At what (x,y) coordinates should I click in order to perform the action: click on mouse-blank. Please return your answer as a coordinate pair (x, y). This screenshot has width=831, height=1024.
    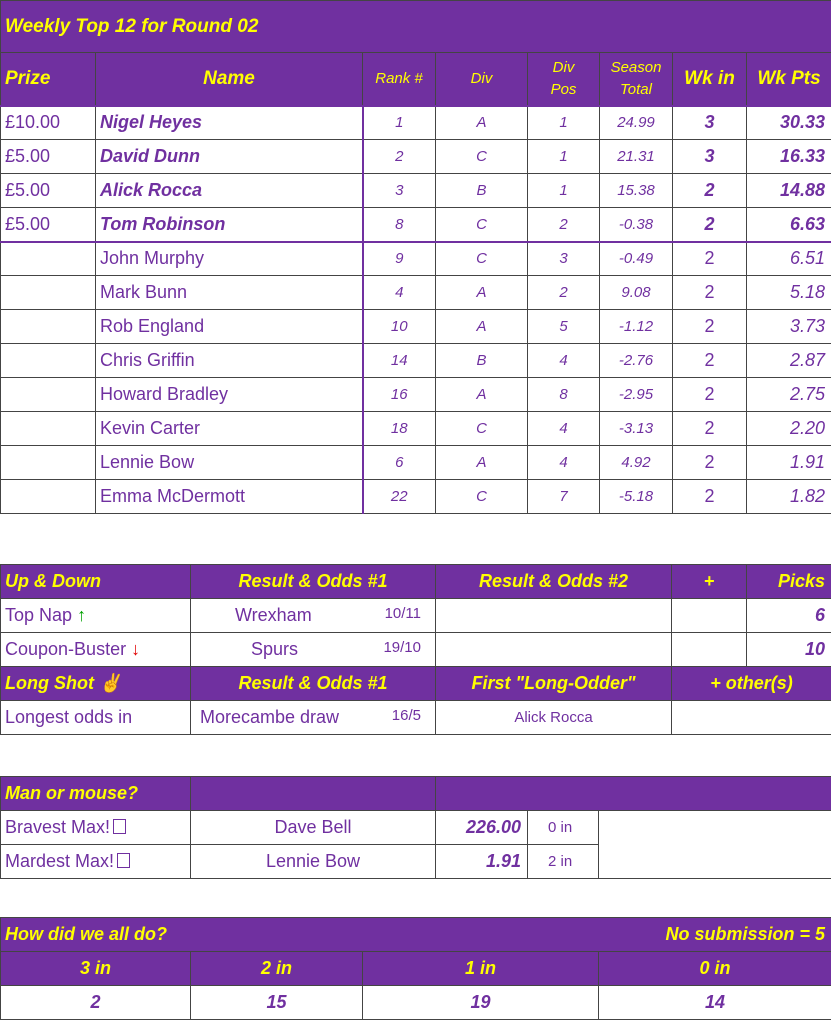
    Looking at the image, I should click on (714, 844).